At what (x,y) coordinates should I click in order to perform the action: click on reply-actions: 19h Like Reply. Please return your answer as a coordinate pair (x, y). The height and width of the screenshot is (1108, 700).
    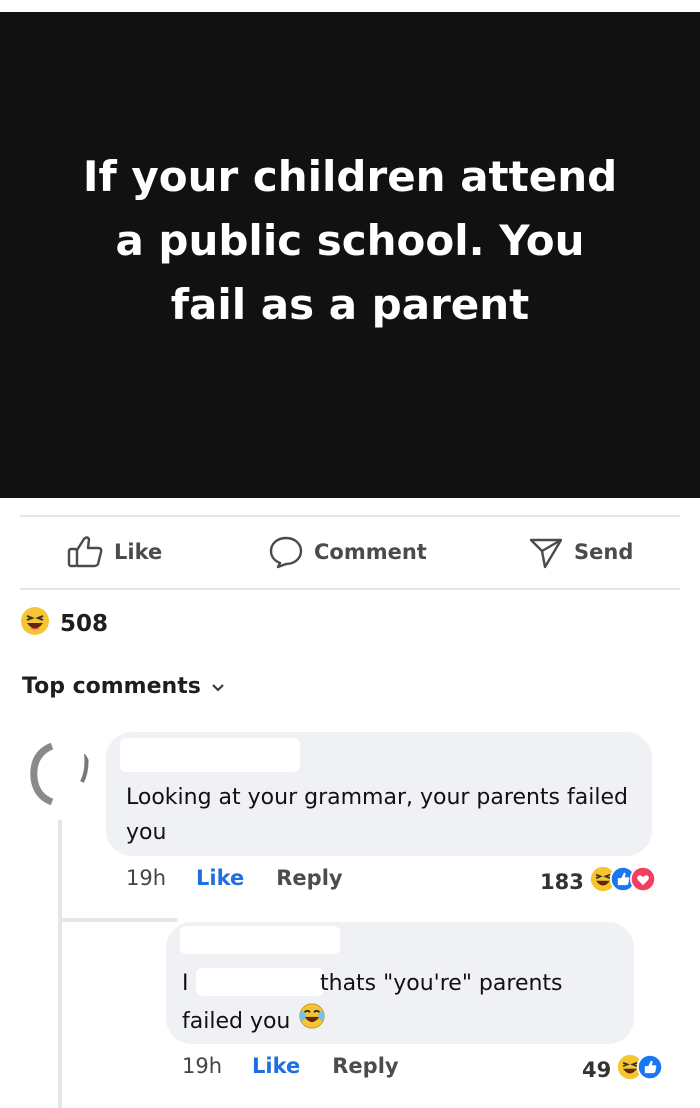
    Looking at the image, I should click on (306, 1066).